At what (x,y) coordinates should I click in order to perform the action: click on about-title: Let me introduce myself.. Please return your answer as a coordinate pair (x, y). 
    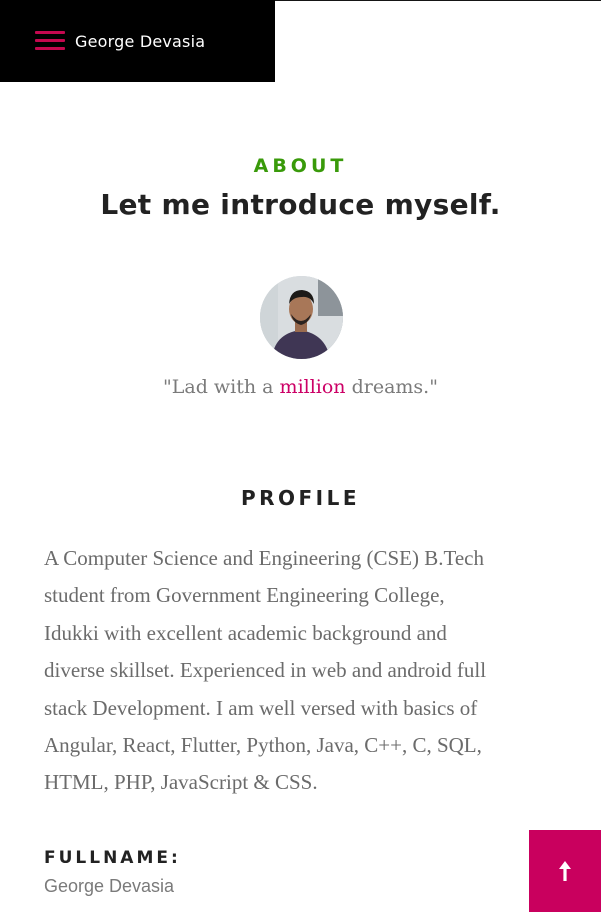
    Looking at the image, I should click on (300, 204).